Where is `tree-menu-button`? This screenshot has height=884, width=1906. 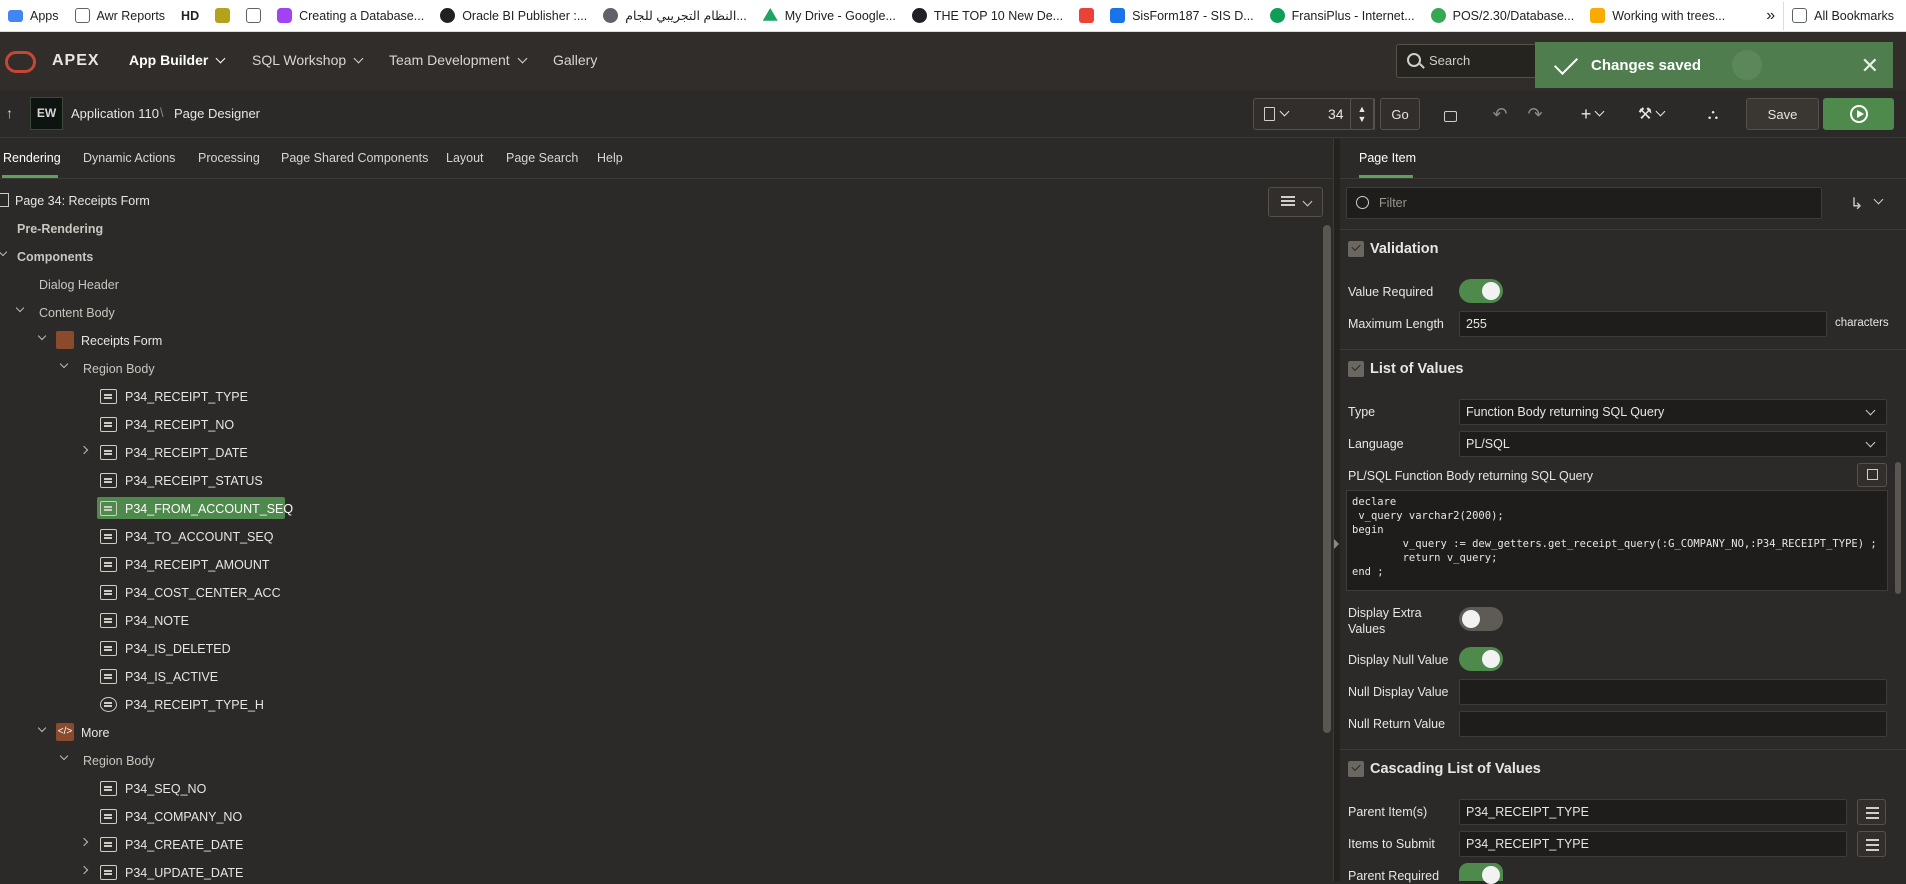
tree-menu-button is located at coordinates (1295, 202).